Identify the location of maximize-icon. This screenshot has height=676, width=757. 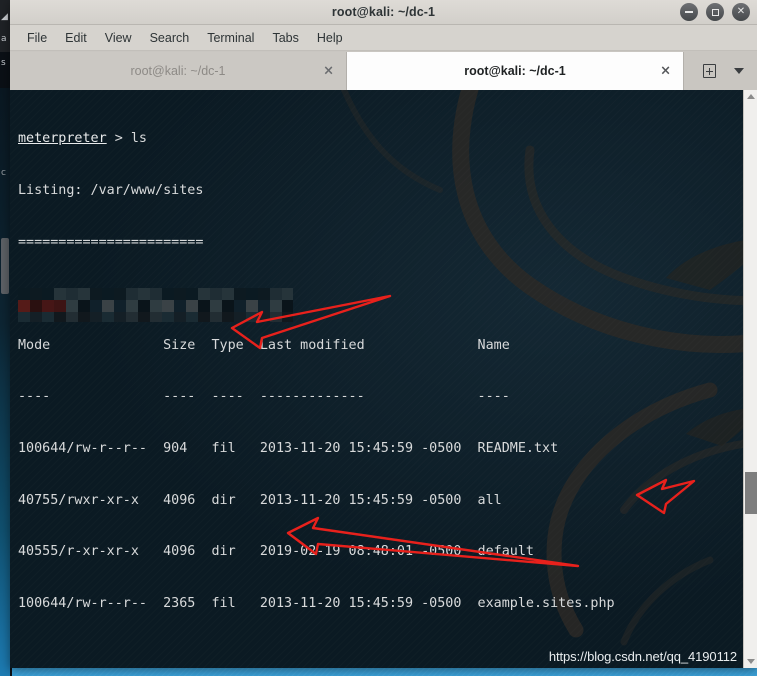
(715, 12).